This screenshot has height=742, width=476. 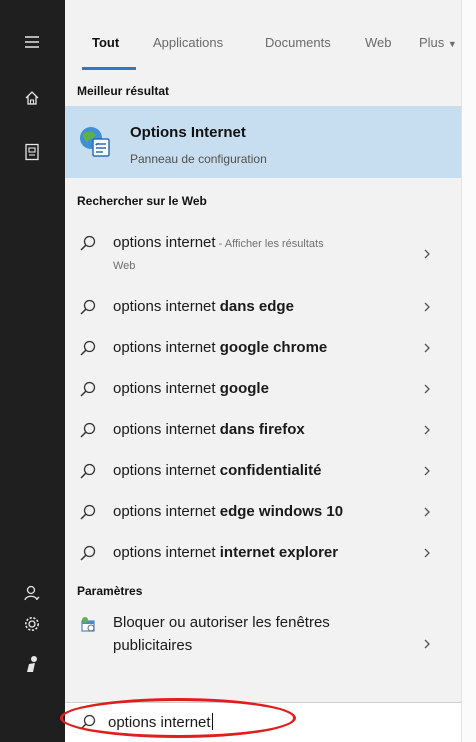 What do you see at coordinates (221, 622) in the screenshot?
I see `settings-result-label-line1: Bloquer ou autoriser les fenêtres` at bounding box center [221, 622].